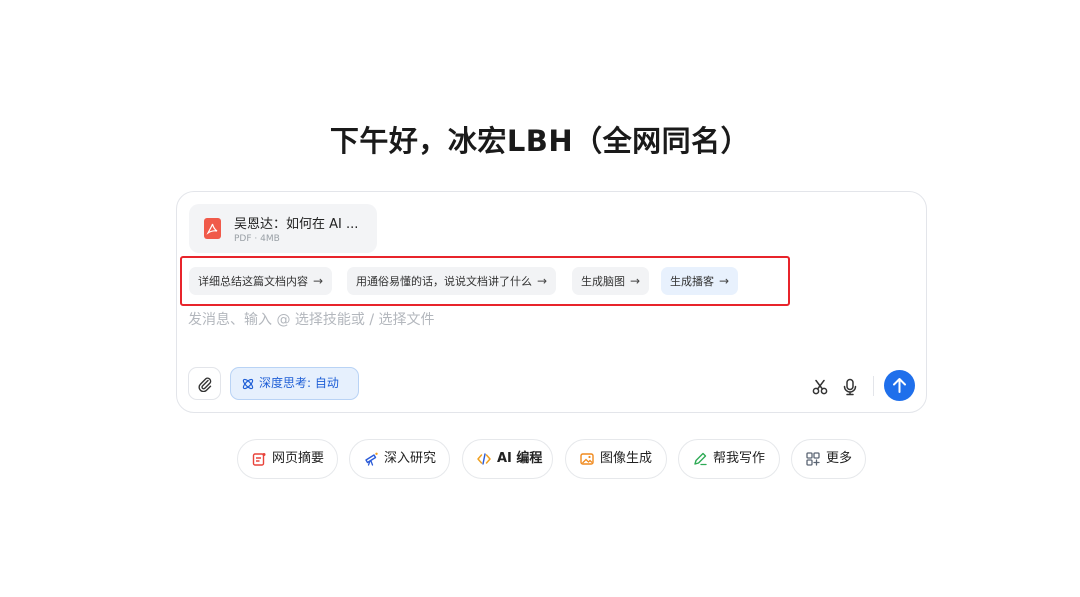  What do you see at coordinates (371, 459) in the screenshot?
I see `telescope-icon` at bounding box center [371, 459].